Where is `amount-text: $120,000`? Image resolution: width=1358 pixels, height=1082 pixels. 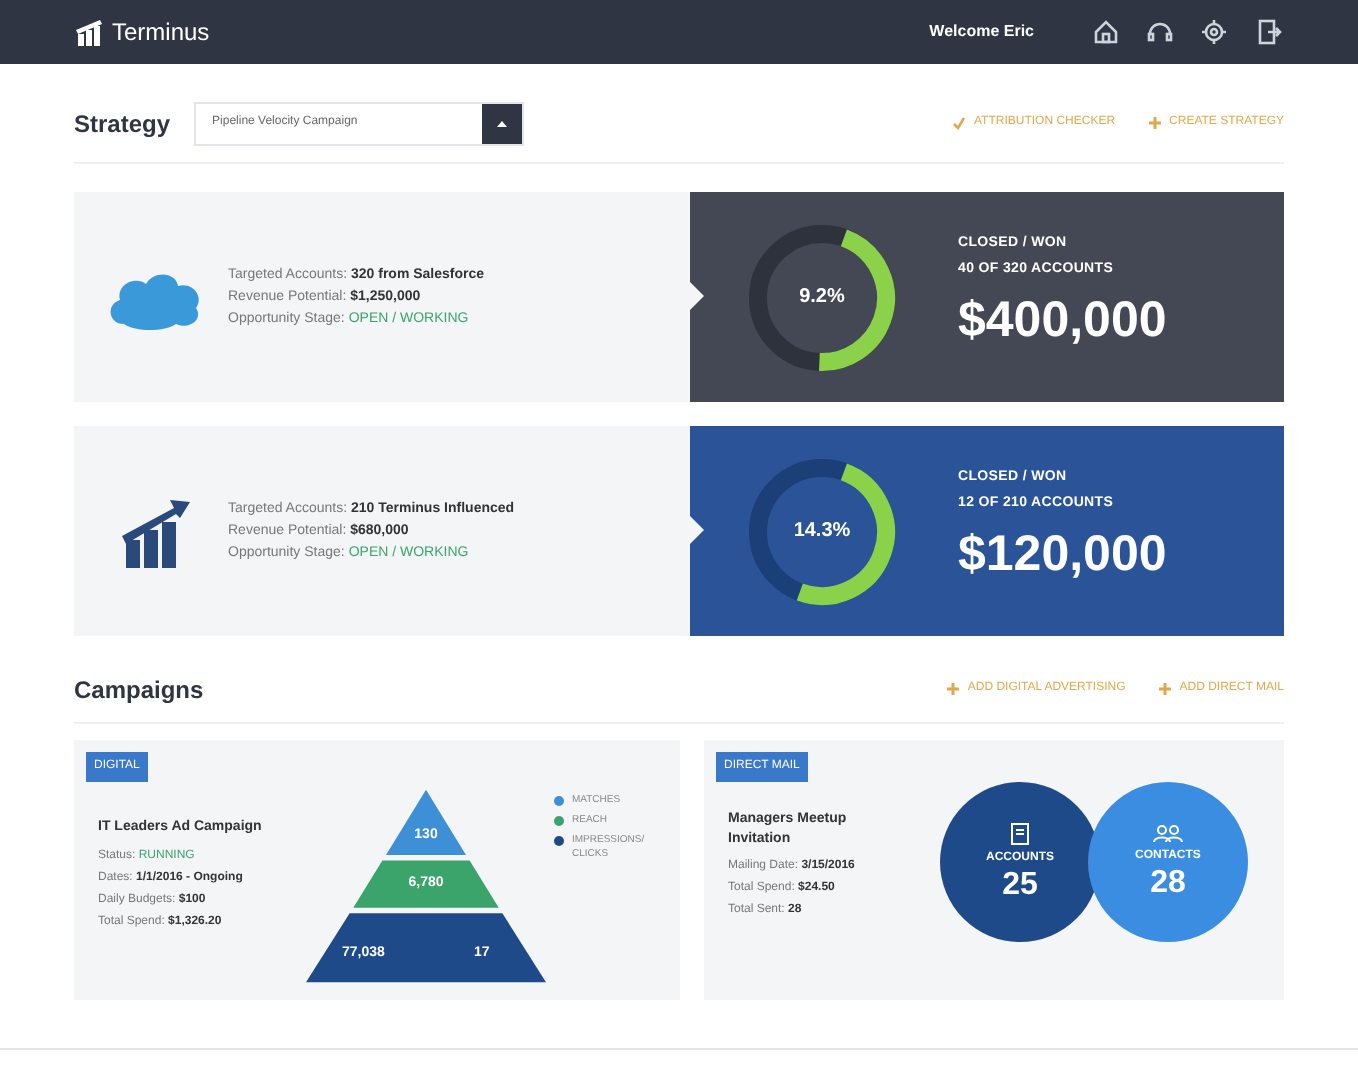 amount-text: $120,000 is located at coordinates (1062, 555).